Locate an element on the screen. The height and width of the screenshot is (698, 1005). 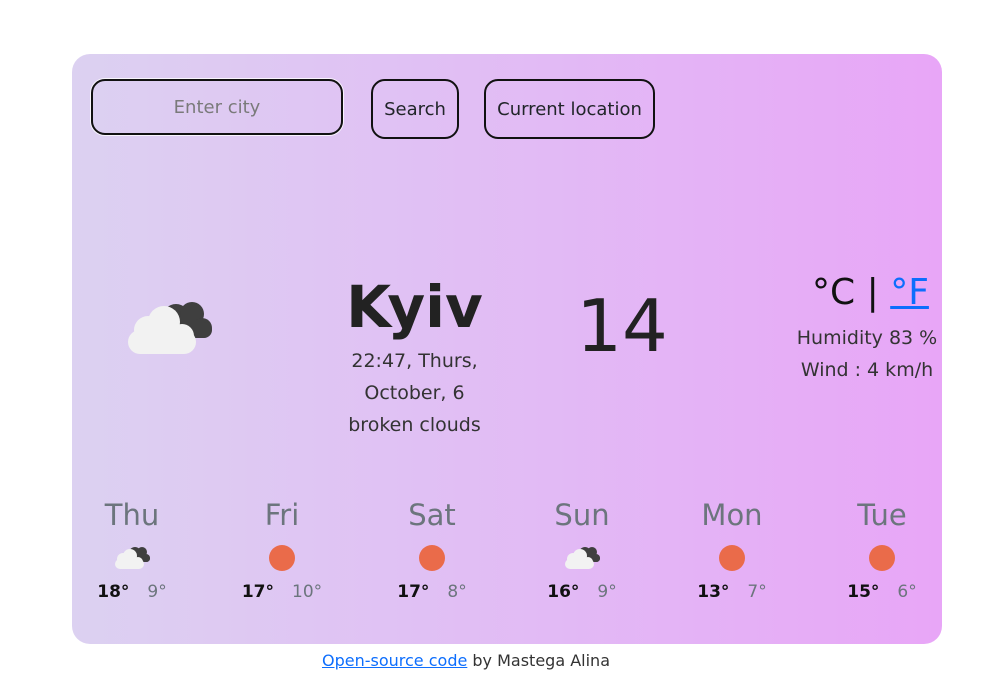
forecast-day-name: Sat is located at coordinates (432, 515).